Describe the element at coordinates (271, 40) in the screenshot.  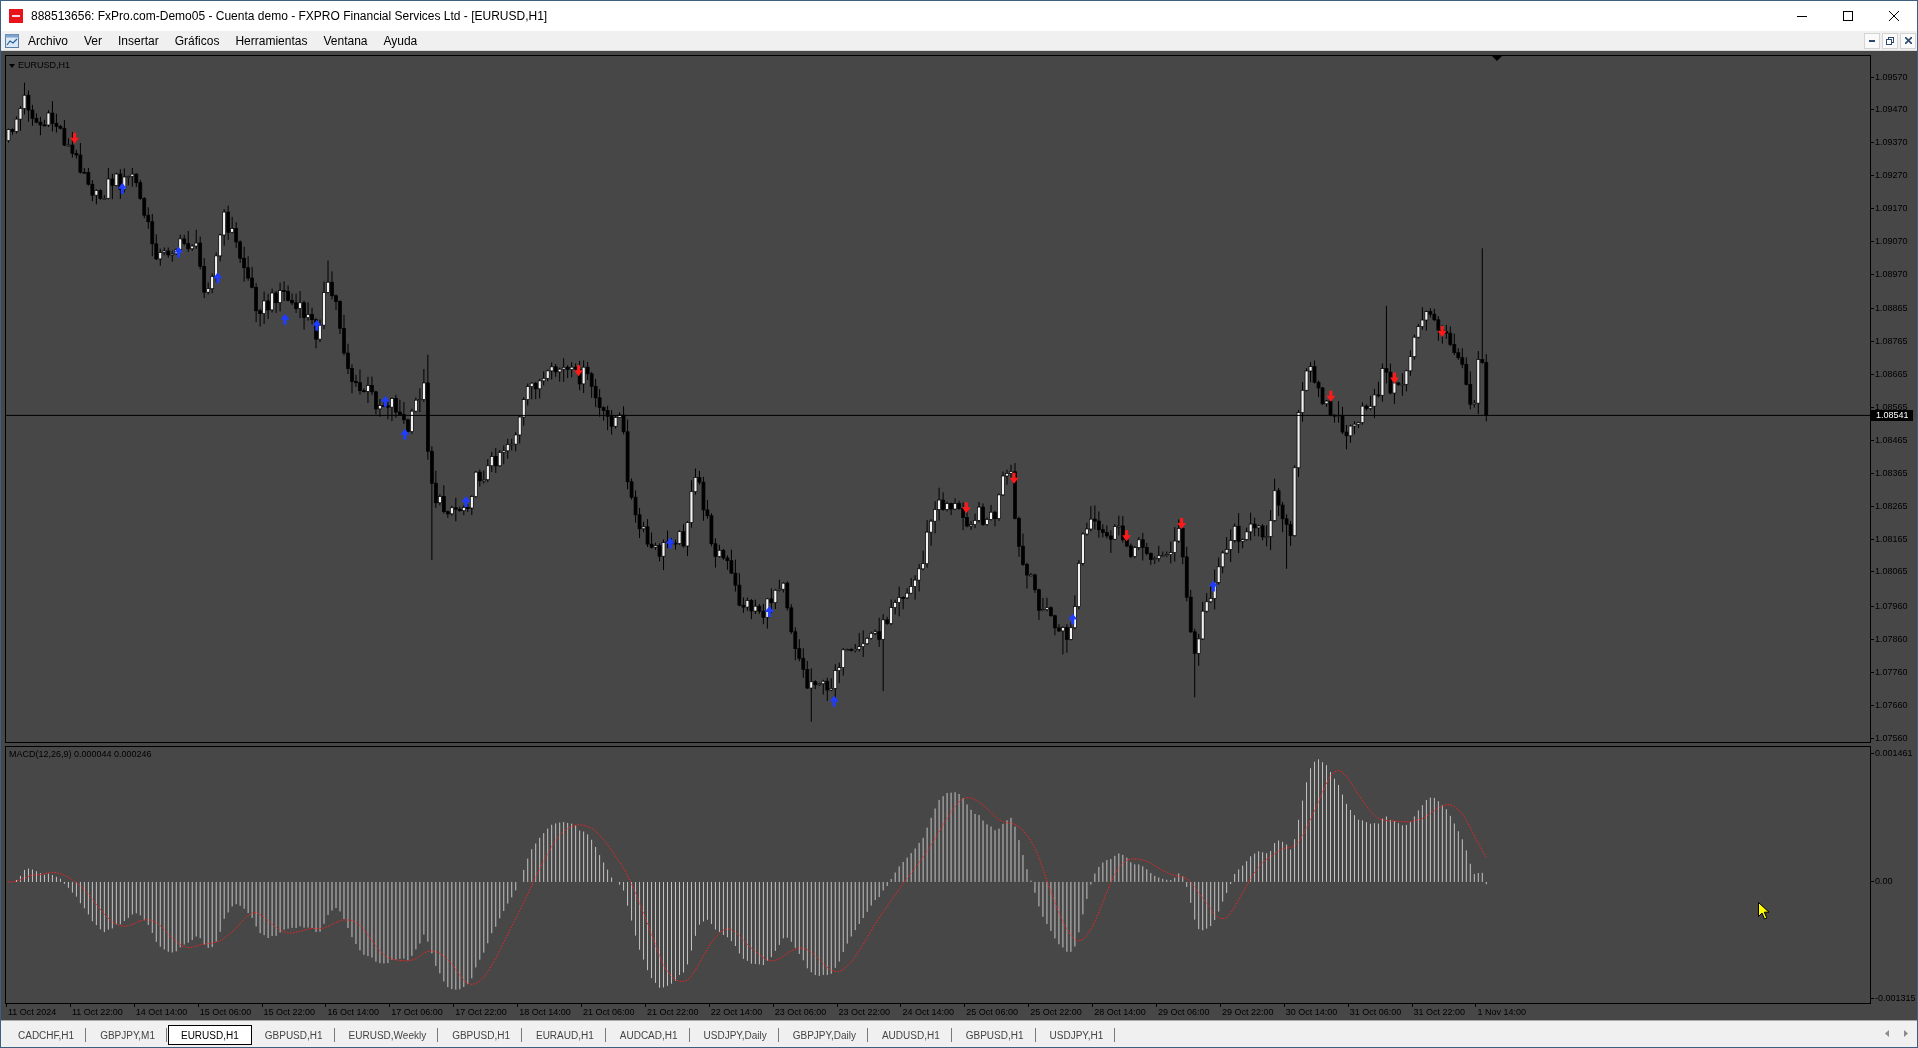
I see `menu-item: Herramientas` at that location.